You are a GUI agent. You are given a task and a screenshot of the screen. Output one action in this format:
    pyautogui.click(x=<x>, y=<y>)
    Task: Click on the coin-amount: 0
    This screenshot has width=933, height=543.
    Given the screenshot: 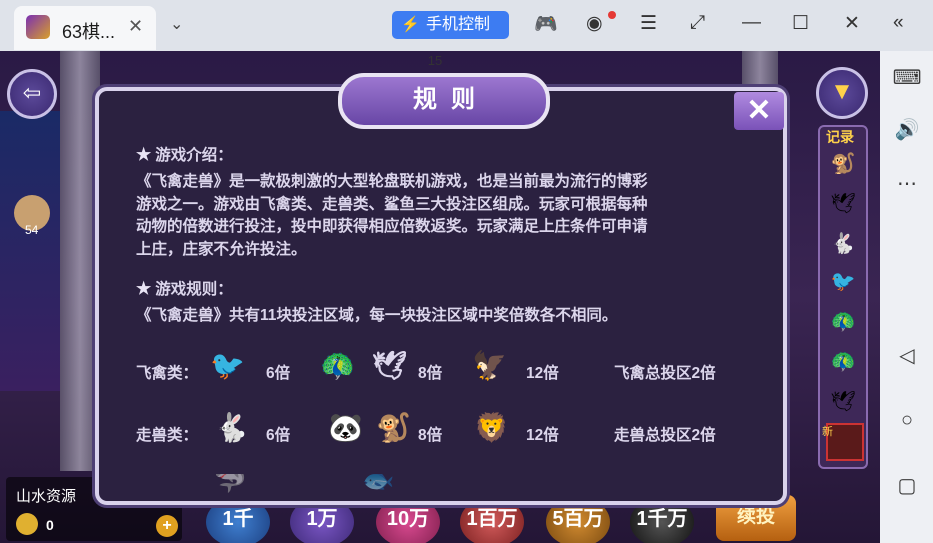 What is the action you would take?
    pyautogui.click(x=50, y=525)
    